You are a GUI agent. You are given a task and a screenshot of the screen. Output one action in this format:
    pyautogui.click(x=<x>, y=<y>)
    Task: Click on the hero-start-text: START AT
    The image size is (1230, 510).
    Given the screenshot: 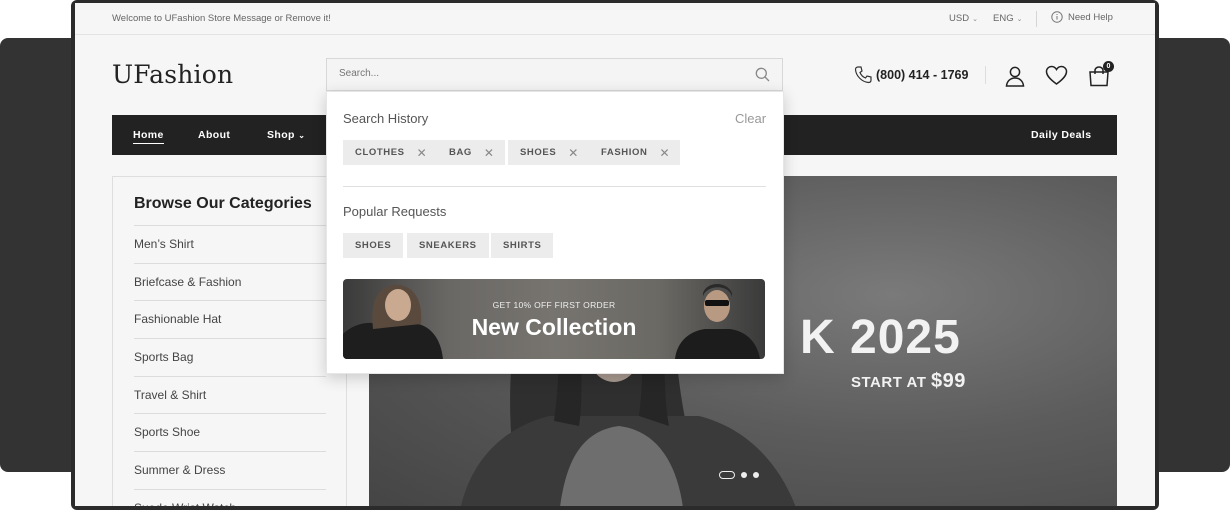 What is the action you would take?
    pyautogui.click(x=889, y=382)
    